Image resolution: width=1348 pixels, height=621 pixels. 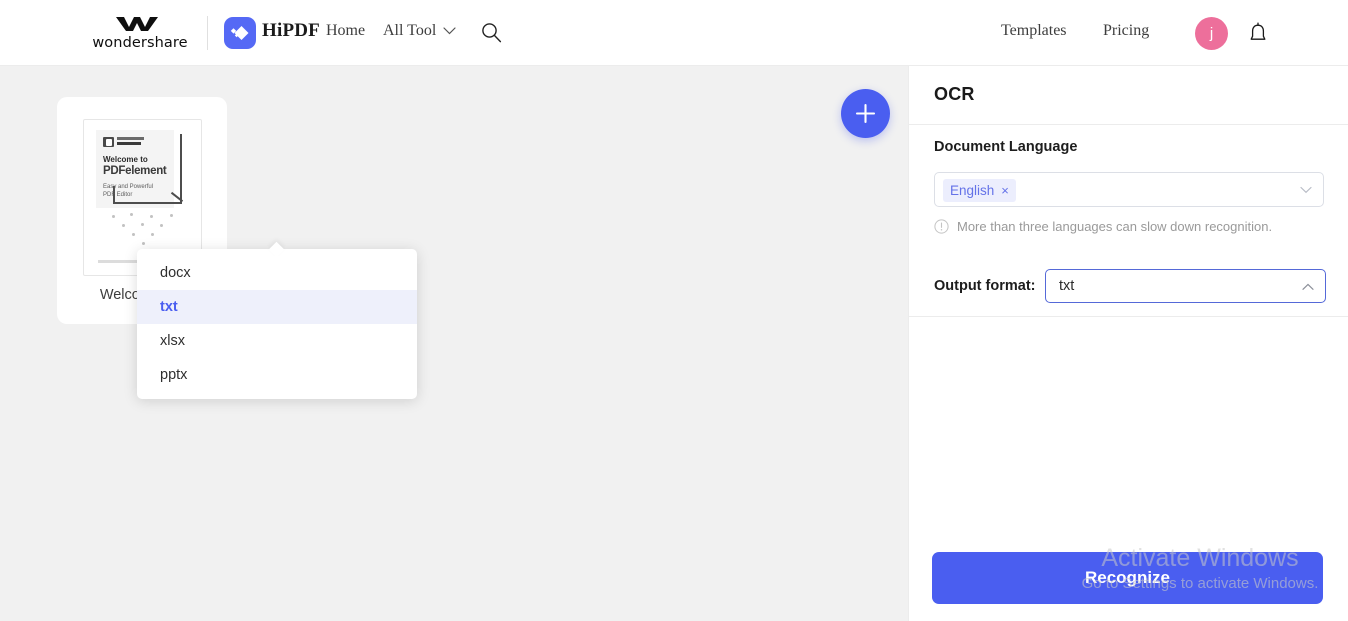 I want to click on document-language-label: Document Language, so click(x=1006, y=147).